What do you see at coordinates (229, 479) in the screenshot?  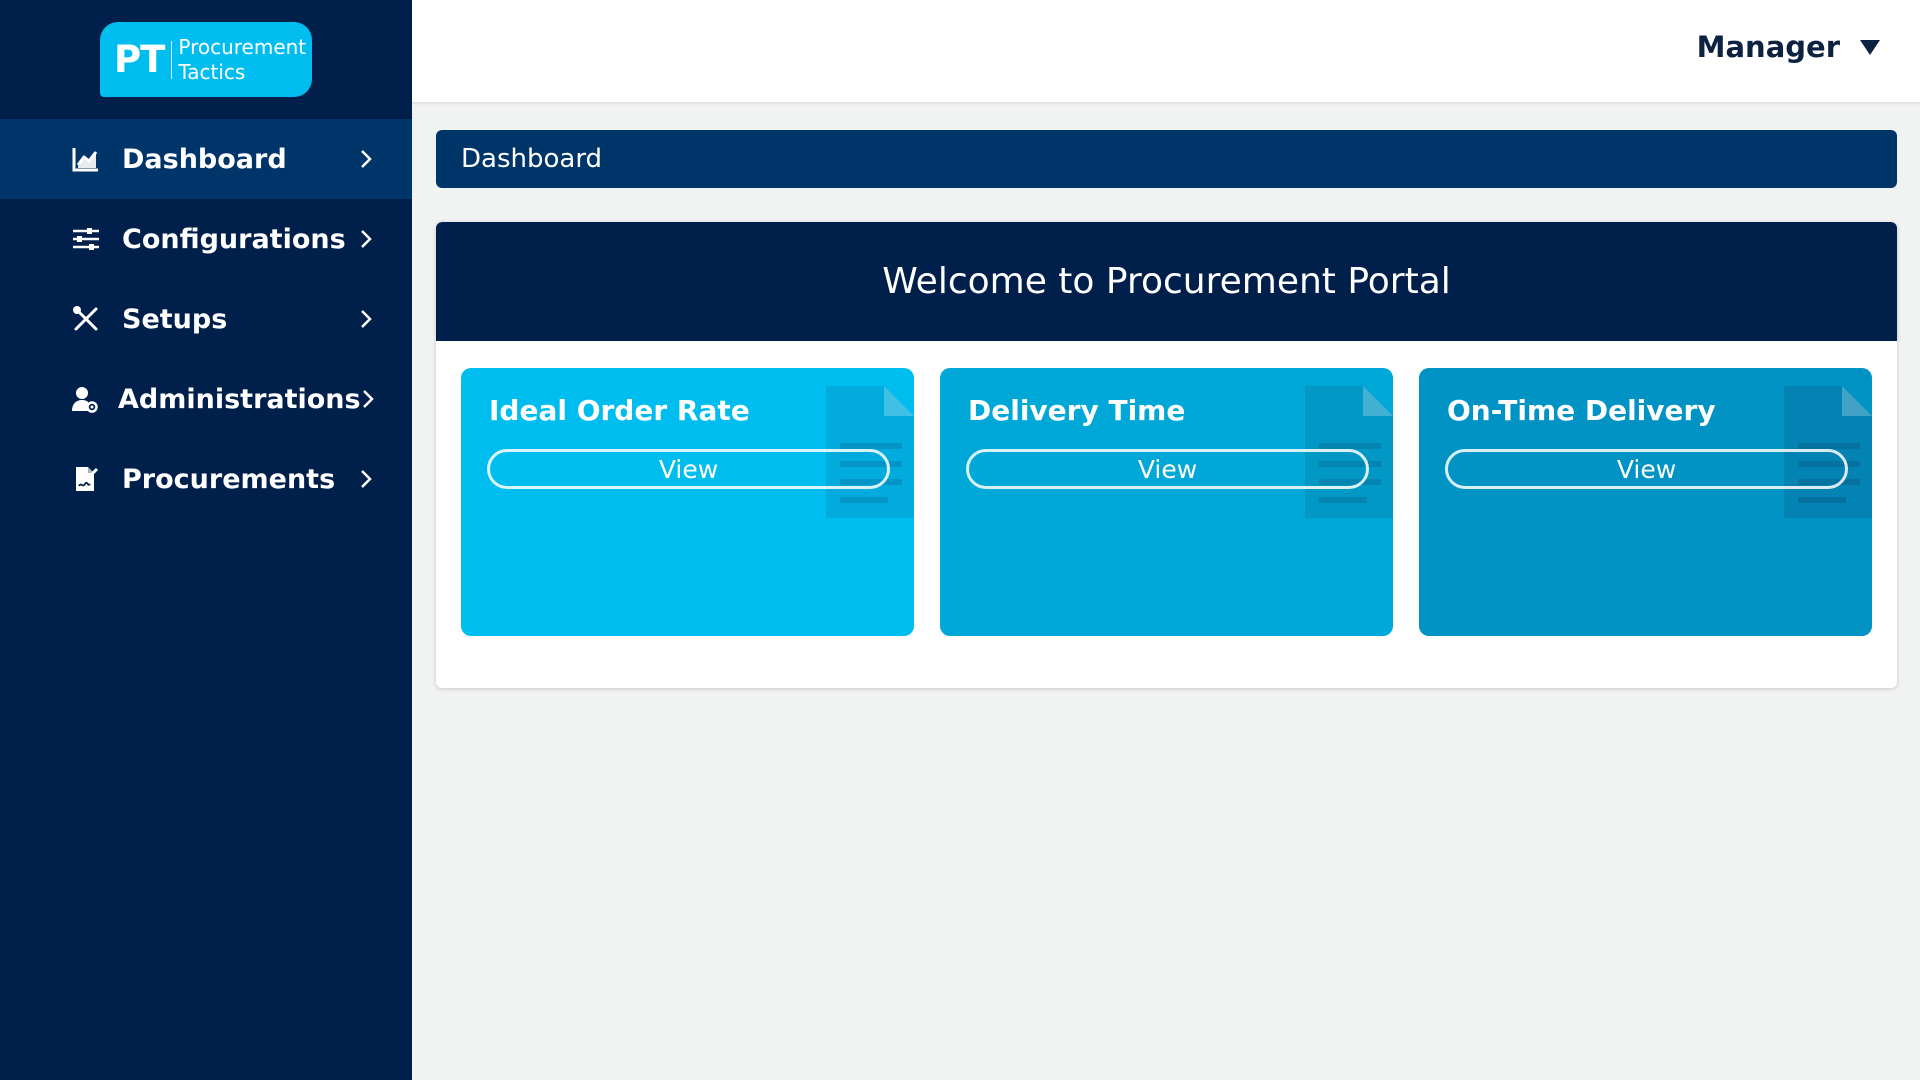 I see `sidebar-item-label: Procurements` at bounding box center [229, 479].